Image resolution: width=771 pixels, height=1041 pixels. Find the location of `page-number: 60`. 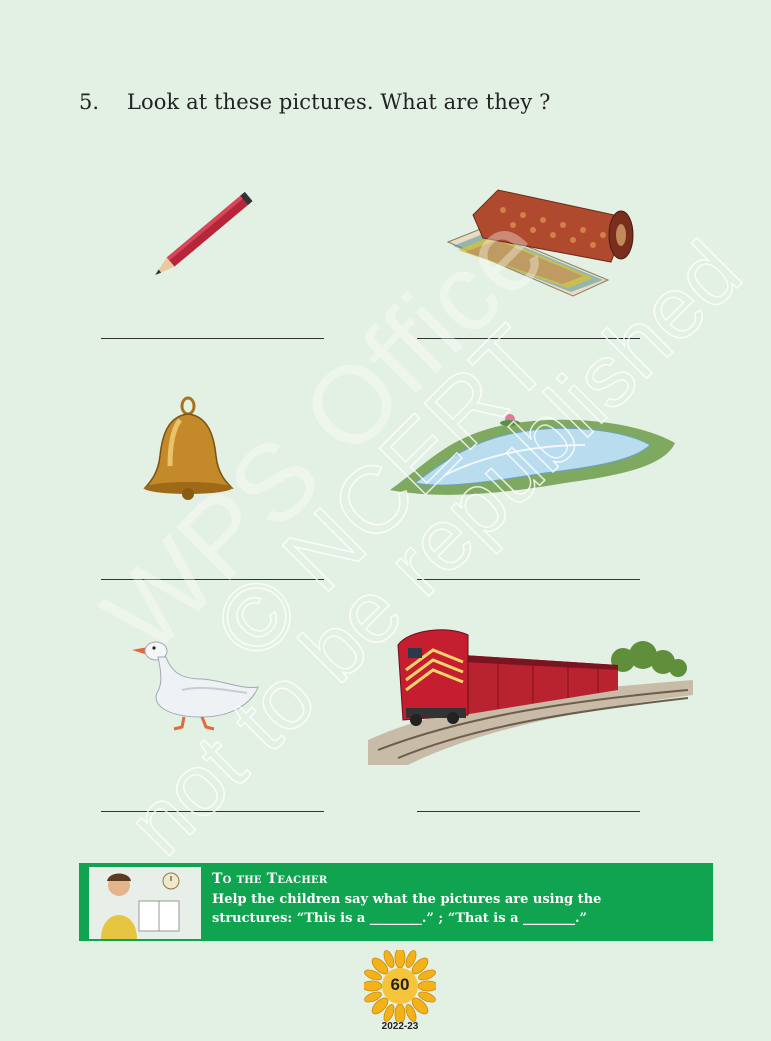

page-number: 60 is located at coordinates (400, 984).